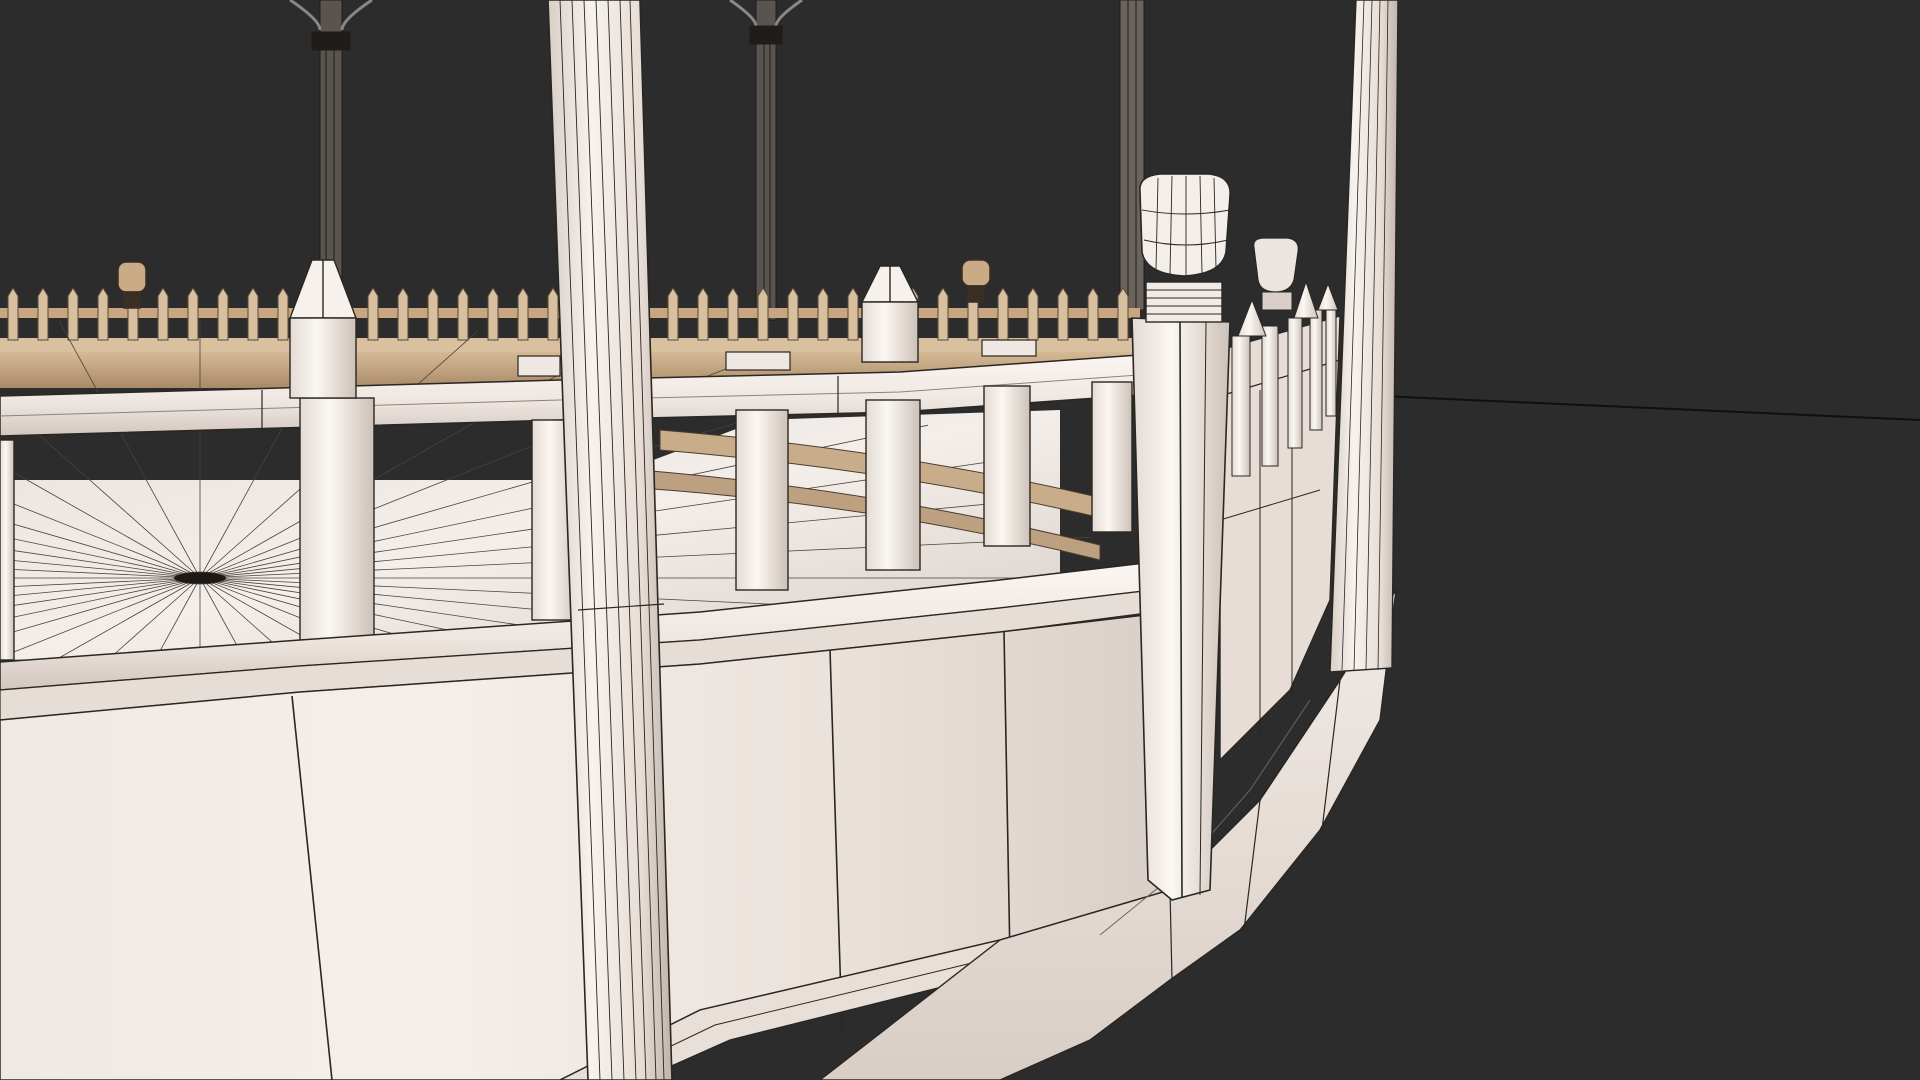 Image resolution: width=1920 pixels, height=1080 pixels. Describe the element at coordinates (200, 578) in the screenshot. I see `floor-center` at that location.